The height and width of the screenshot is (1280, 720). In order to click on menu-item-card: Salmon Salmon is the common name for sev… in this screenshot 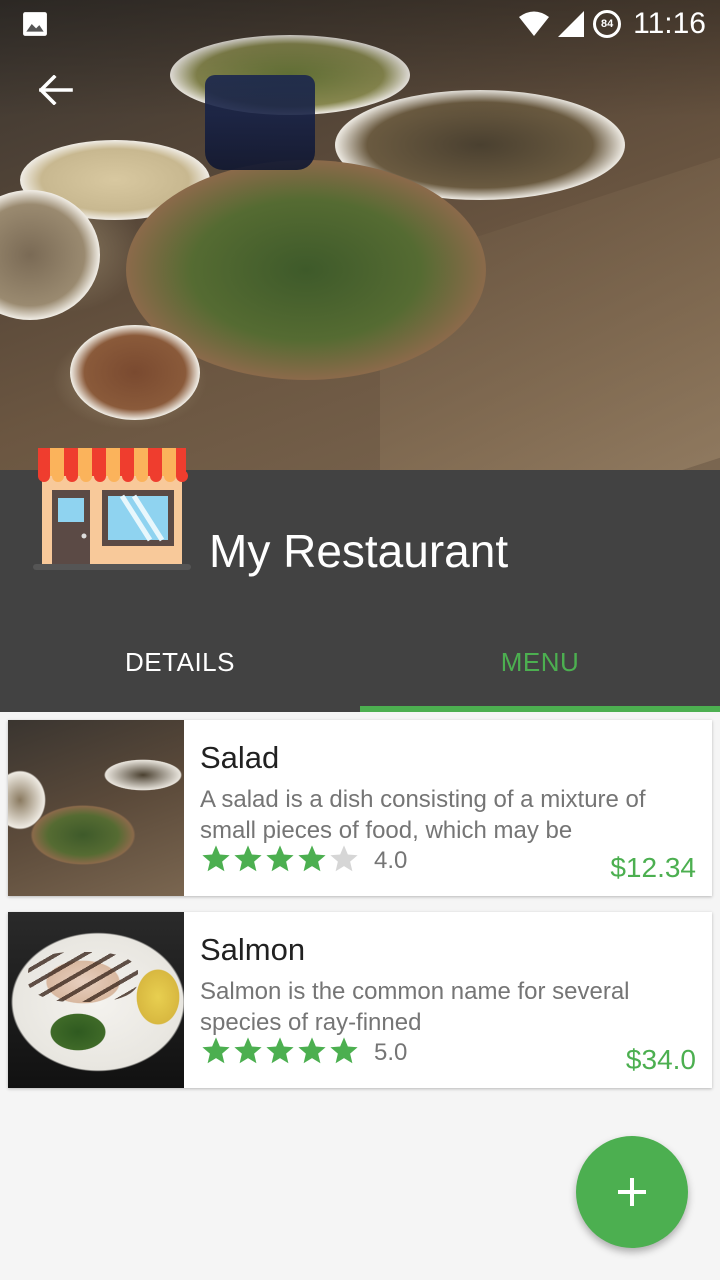, I will do `click(360, 1000)`.